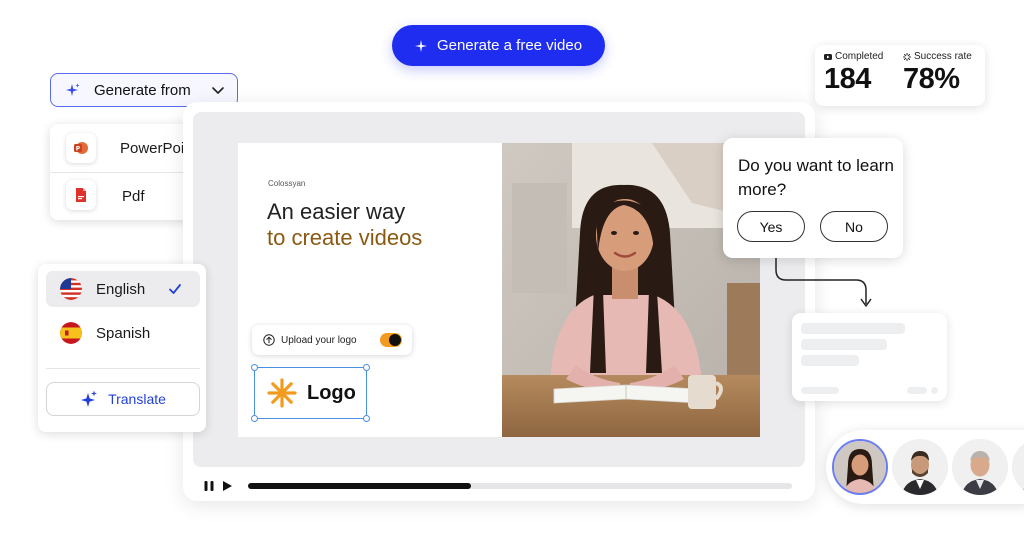 The height and width of the screenshot is (540, 1024). I want to click on progress-fill, so click(360, 486).